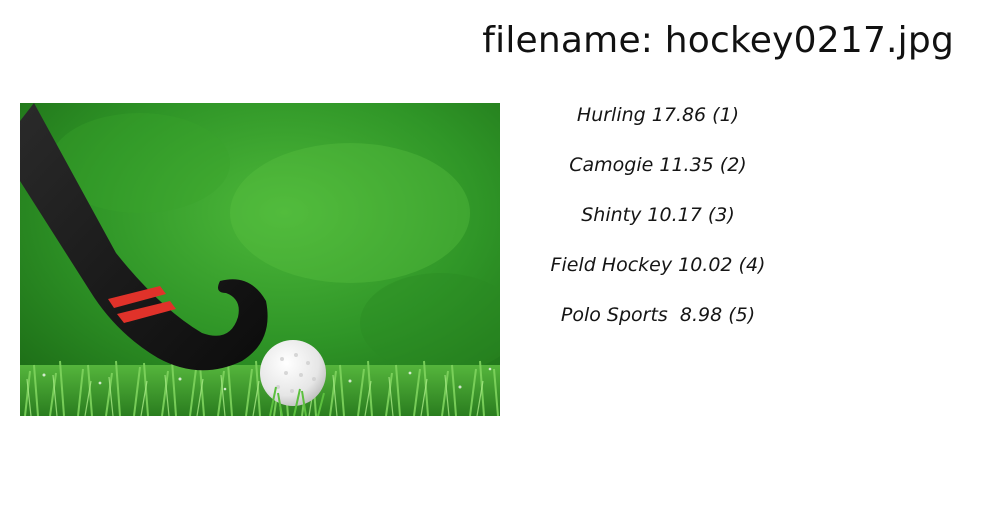 This screenshot has width=1000, height=520. Describe the element at coordinates (658, 215) in the screenshot. I see `prediction-item: Shinty 10.17 (3)` at that location.